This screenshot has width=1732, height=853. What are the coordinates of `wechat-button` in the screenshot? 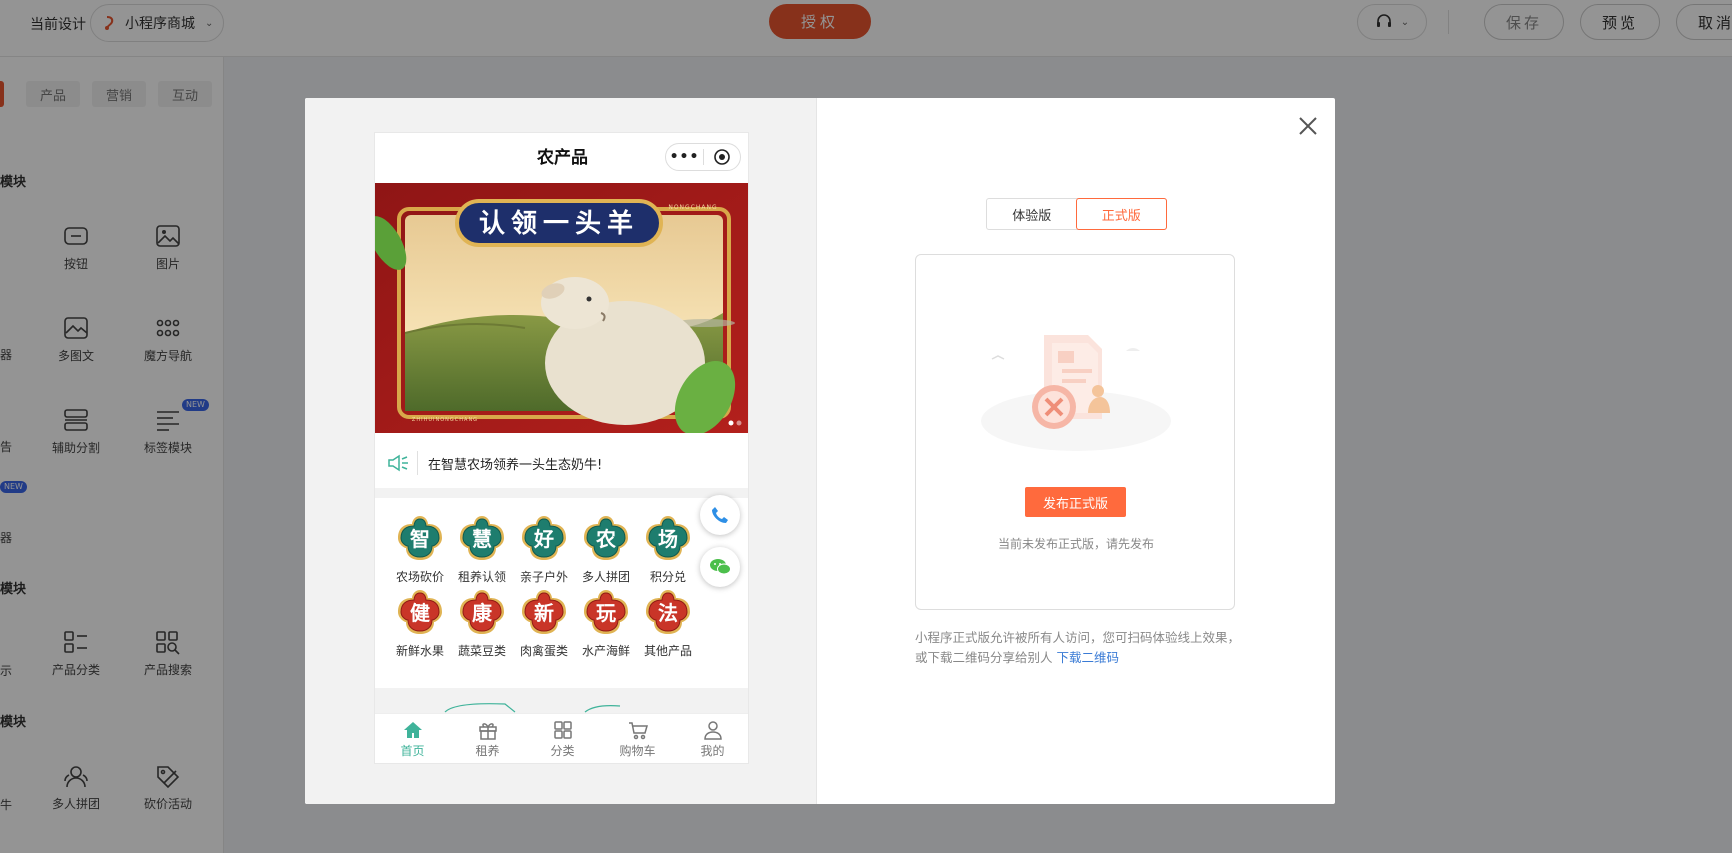 It's located at (720, 567).